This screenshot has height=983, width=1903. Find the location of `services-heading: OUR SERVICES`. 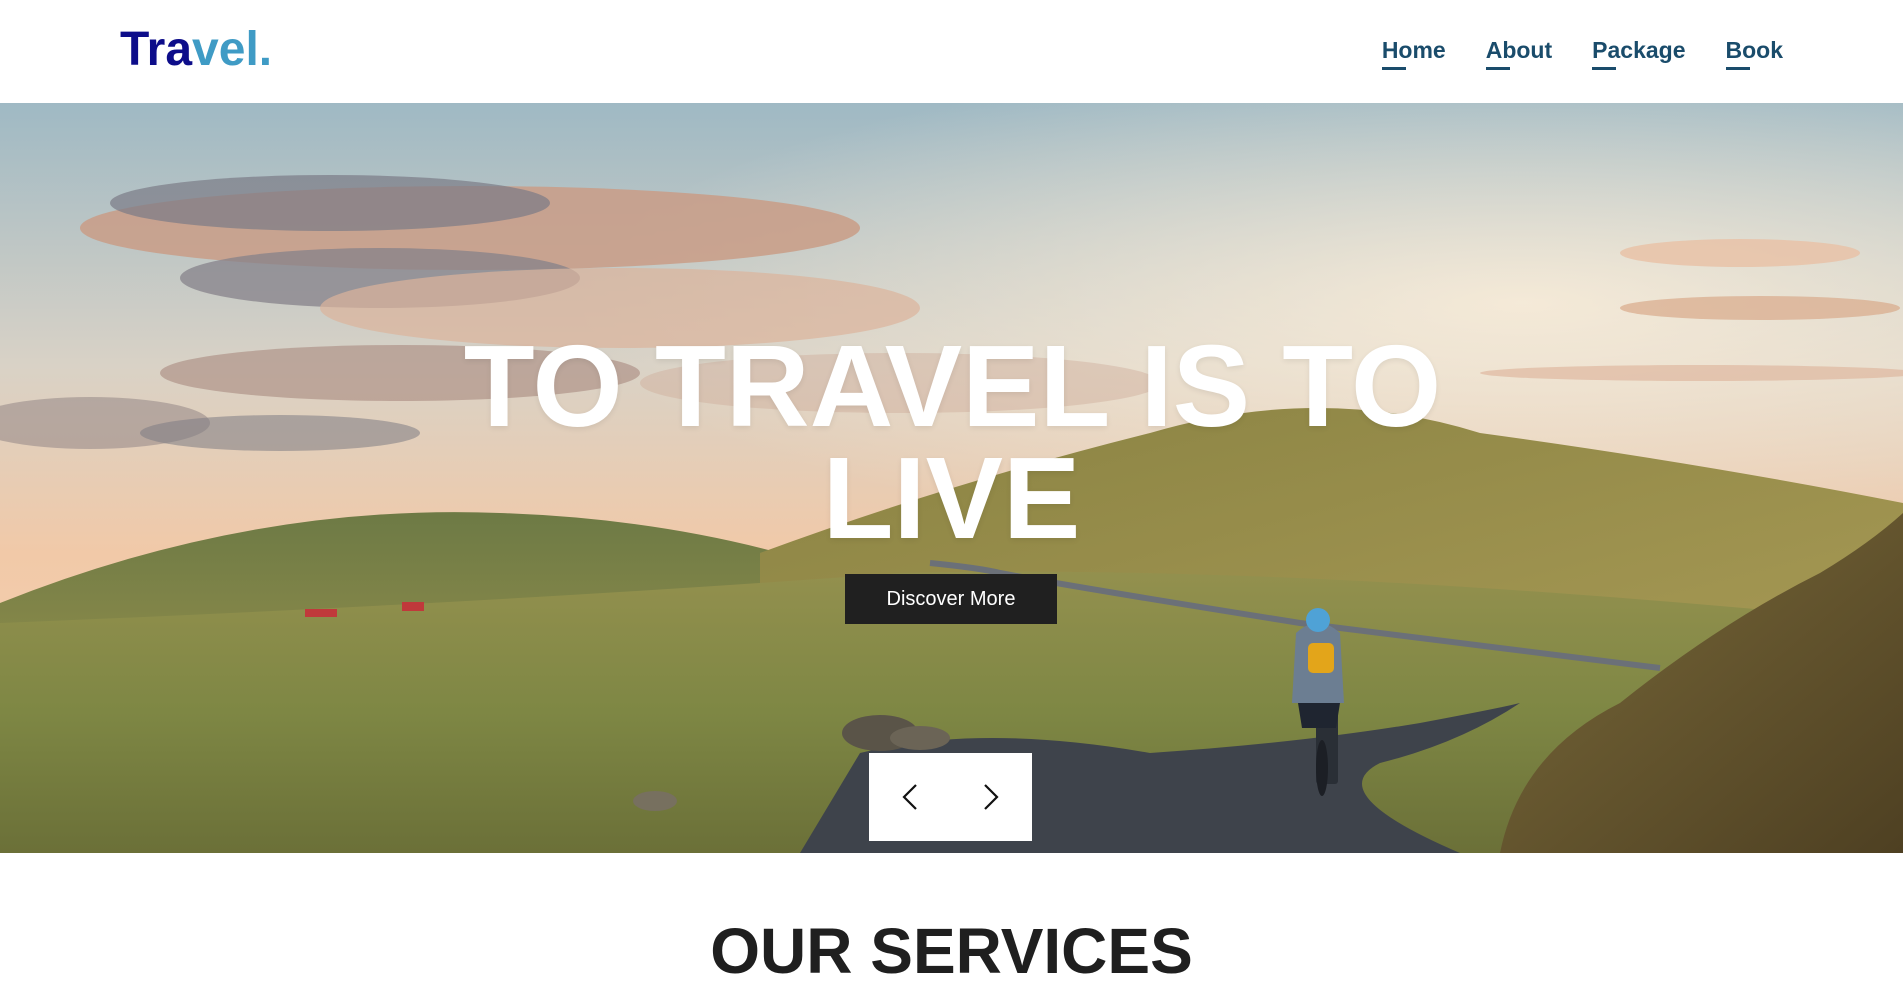

services-heading: OUR SERVICES is located at coordinates (951, 949).